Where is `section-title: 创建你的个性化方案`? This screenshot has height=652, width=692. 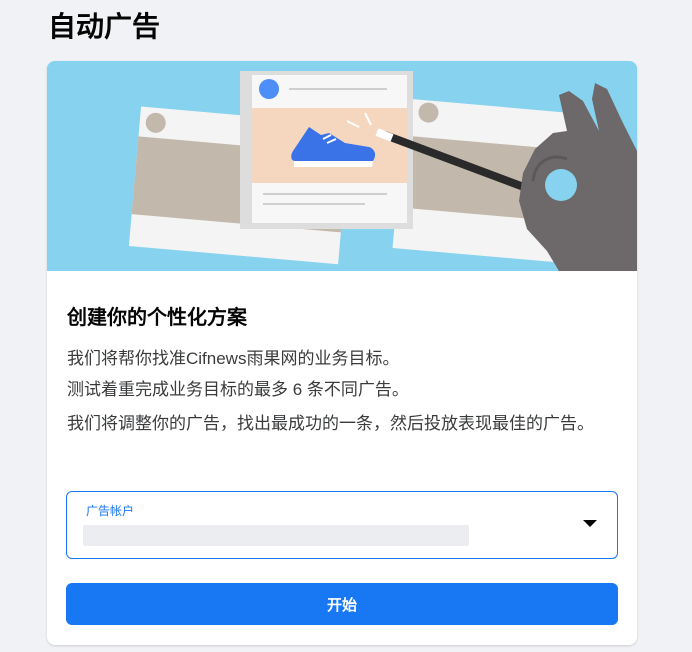
section-title: 创建你的个性化方案 is located at coordinates (157, 318).